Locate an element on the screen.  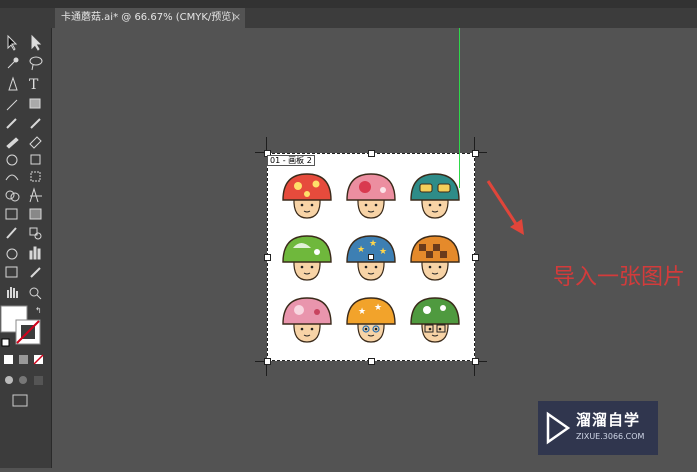
document-tab-bar: 卡通蘑菇.ai* @ 66.67% (CMYK/预览) × is located at coordinates (348, 18).